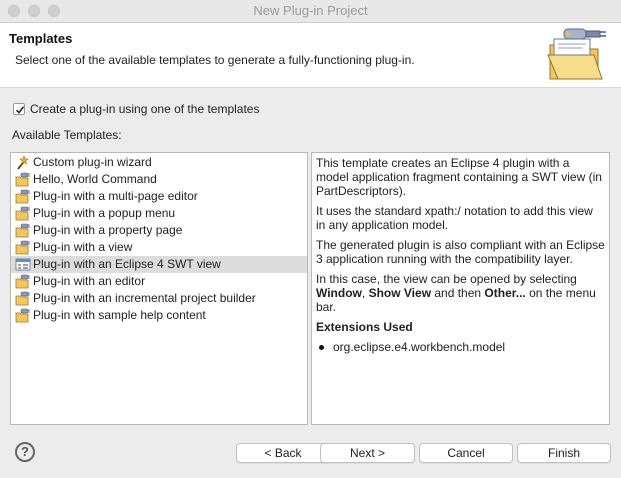 Image resolution: width=621 pixels, height=478 pixels. Describe the element at coordinates (92, 162) in the screenshot. I see `template-label: Custom plug-in wizard` at that location.